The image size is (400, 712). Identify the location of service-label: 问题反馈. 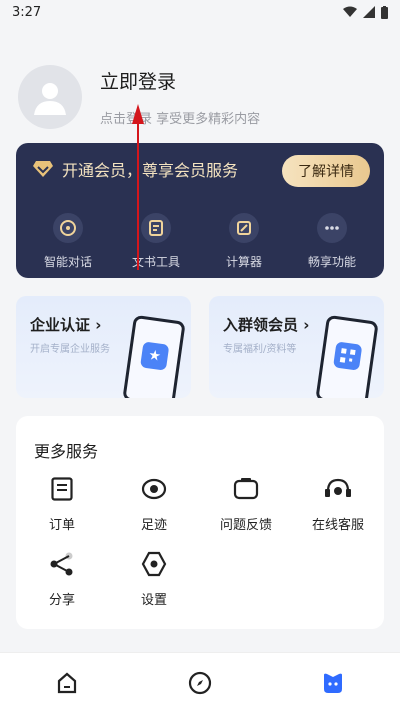
(245, 525).